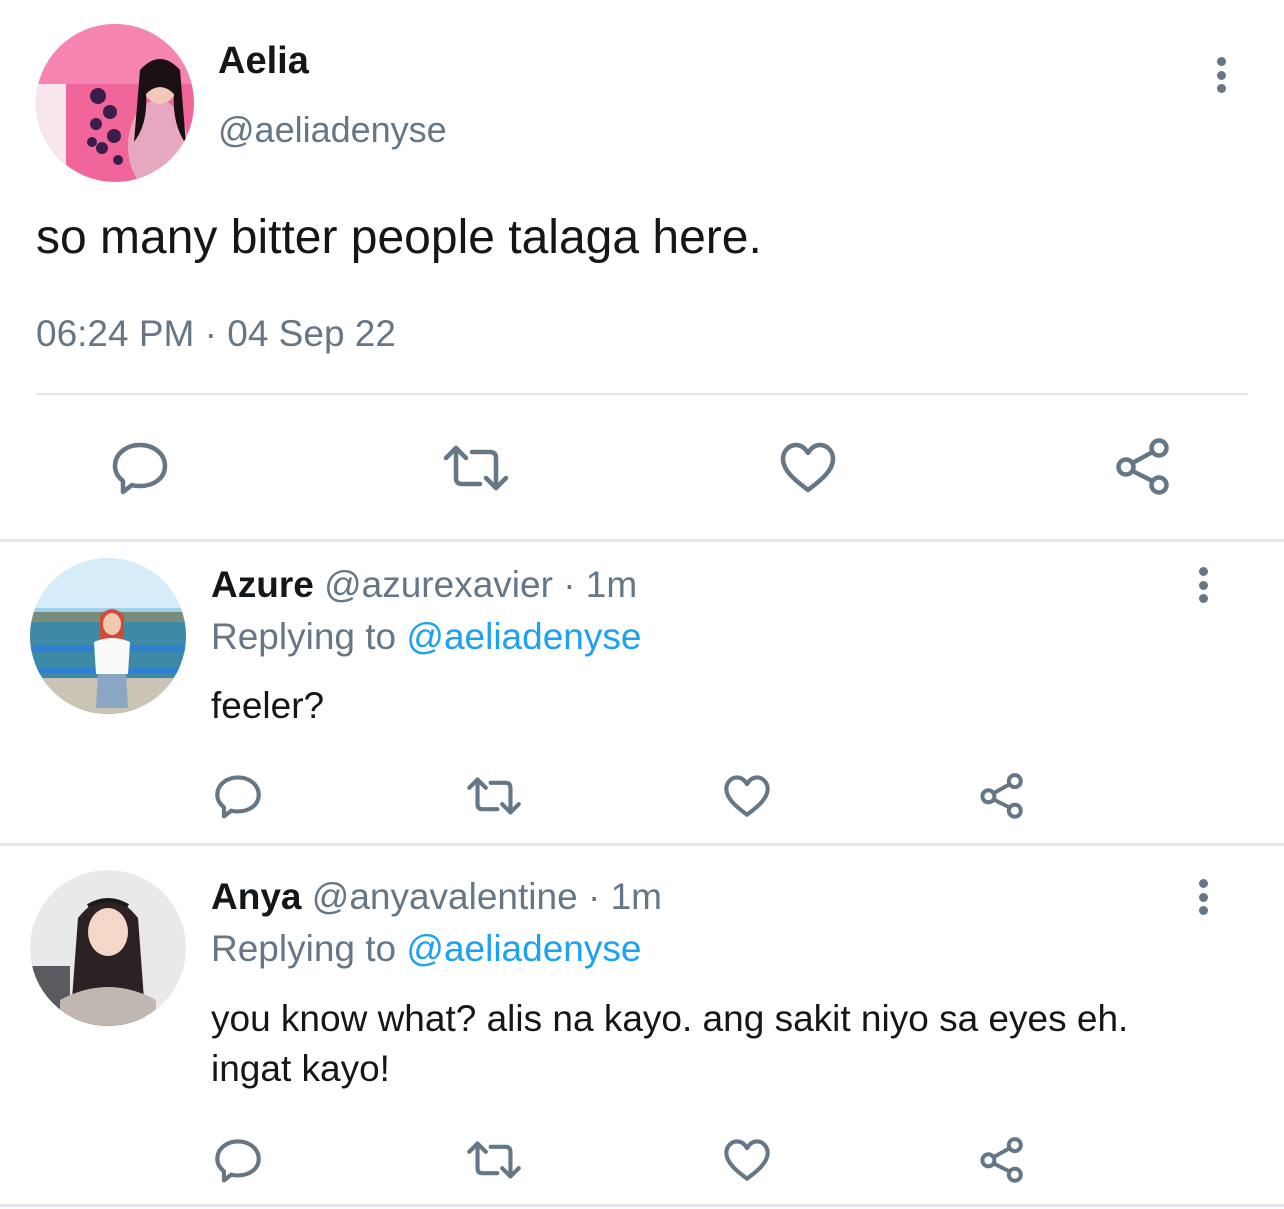 The image size is (1284, 1209). I want to click on author-name: Azure, so click(262, 584).